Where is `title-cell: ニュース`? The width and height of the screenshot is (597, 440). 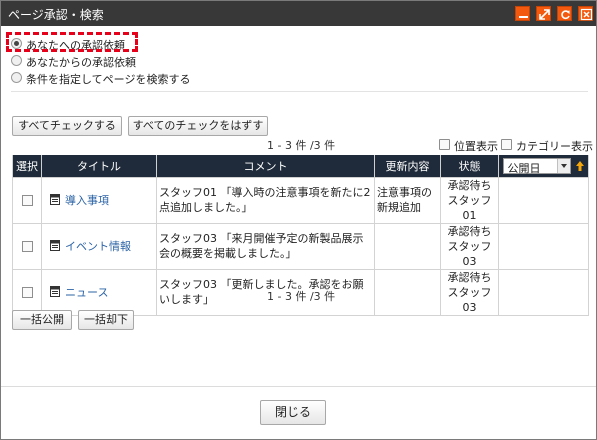
title-cell: ニュース is located at coordinates (99, 292).